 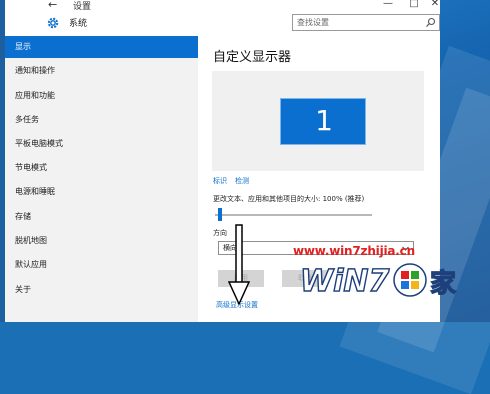 I want to click on identify-link: 标识, so click(x=220, y=181).